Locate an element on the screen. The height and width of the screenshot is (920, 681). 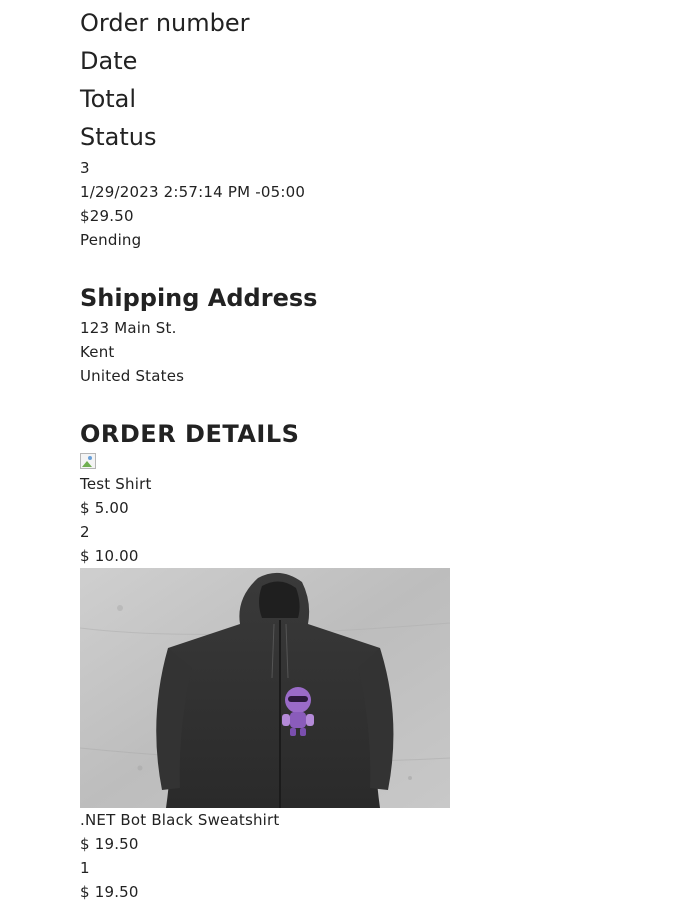
order-item: Test Shirt $ 5.00 2 $ 10.00 is located at coordinates (360, 510).